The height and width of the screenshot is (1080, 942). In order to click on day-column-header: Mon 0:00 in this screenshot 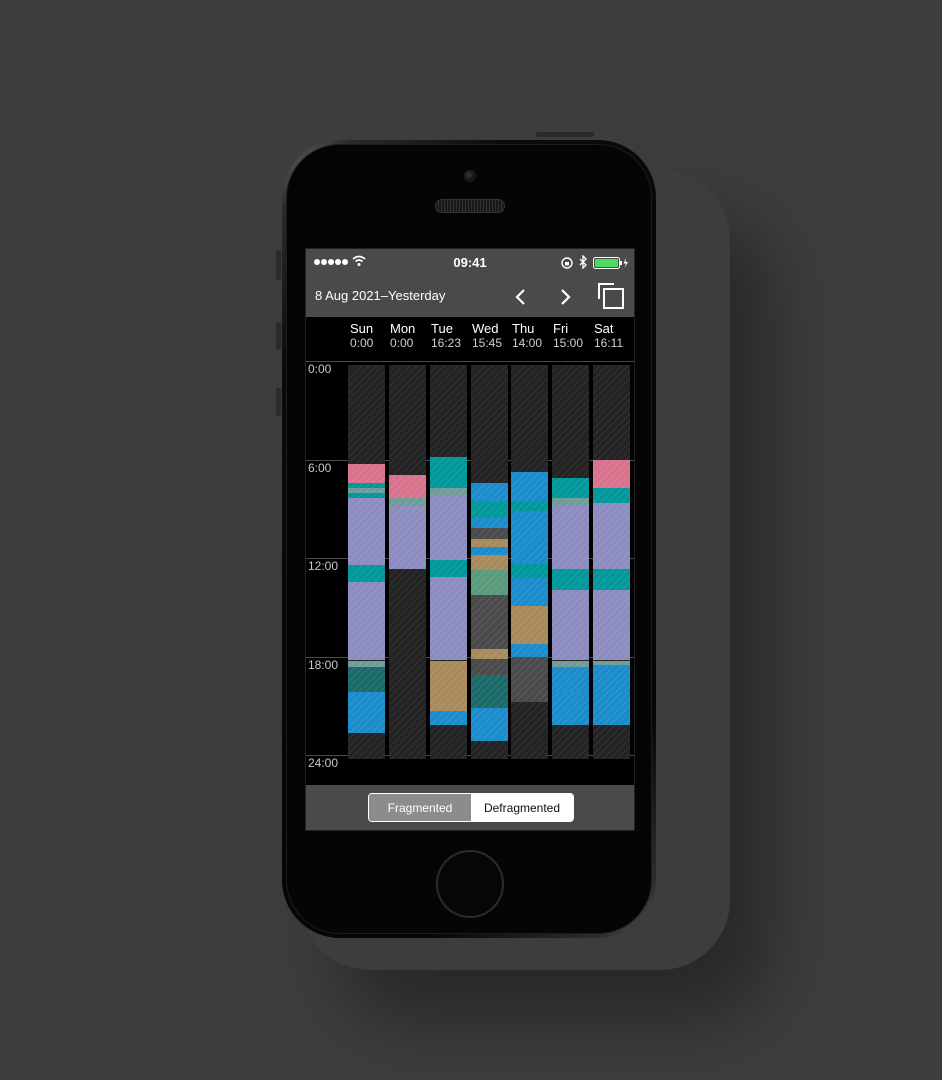, I will do `click(408, 335)`.